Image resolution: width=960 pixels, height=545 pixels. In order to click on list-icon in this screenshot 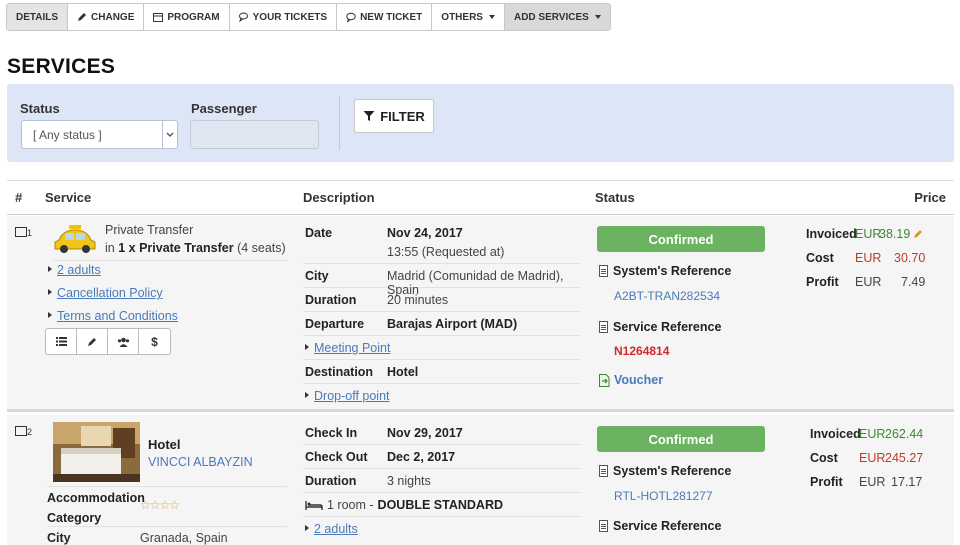, I will do `click(61, 341)`.